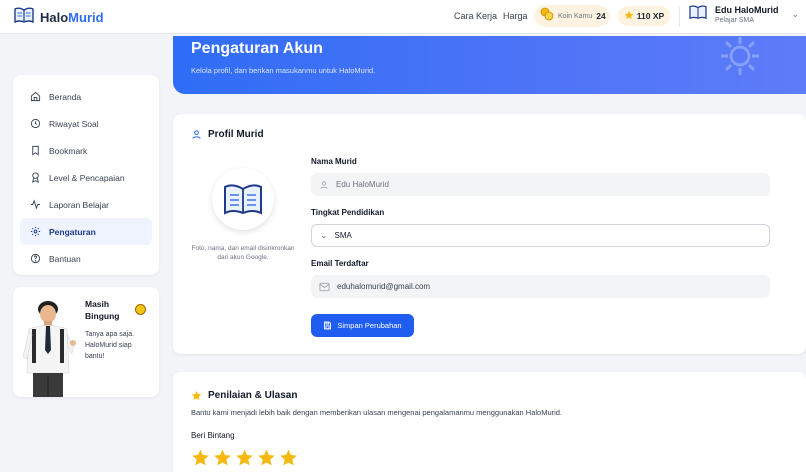  I want to click on sidebar-item-label: Riwayat Soal, so click(74, 123).